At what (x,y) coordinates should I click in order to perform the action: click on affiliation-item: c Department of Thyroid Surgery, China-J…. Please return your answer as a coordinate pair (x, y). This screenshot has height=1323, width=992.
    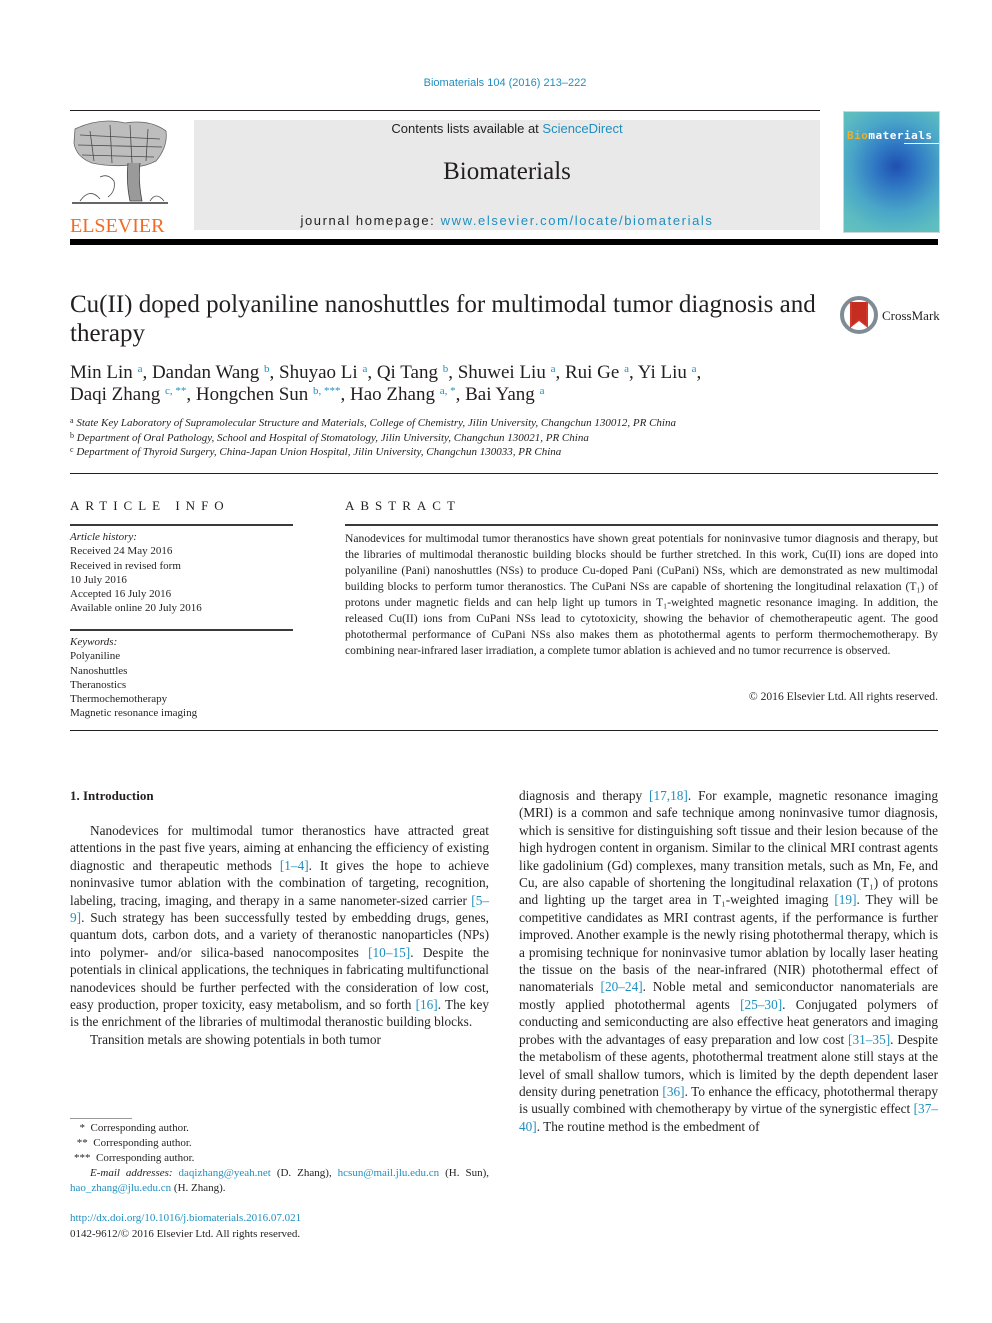
    Looking at the image, I should click on (316, 452).